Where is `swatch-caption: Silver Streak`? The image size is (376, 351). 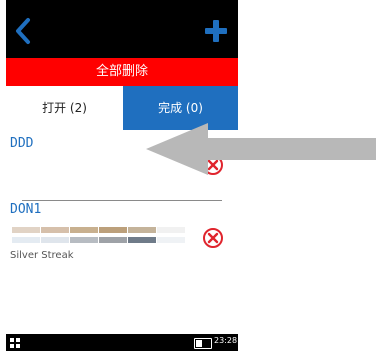
swatch-caption: Silver Streak is located at coordinates (42, 255).